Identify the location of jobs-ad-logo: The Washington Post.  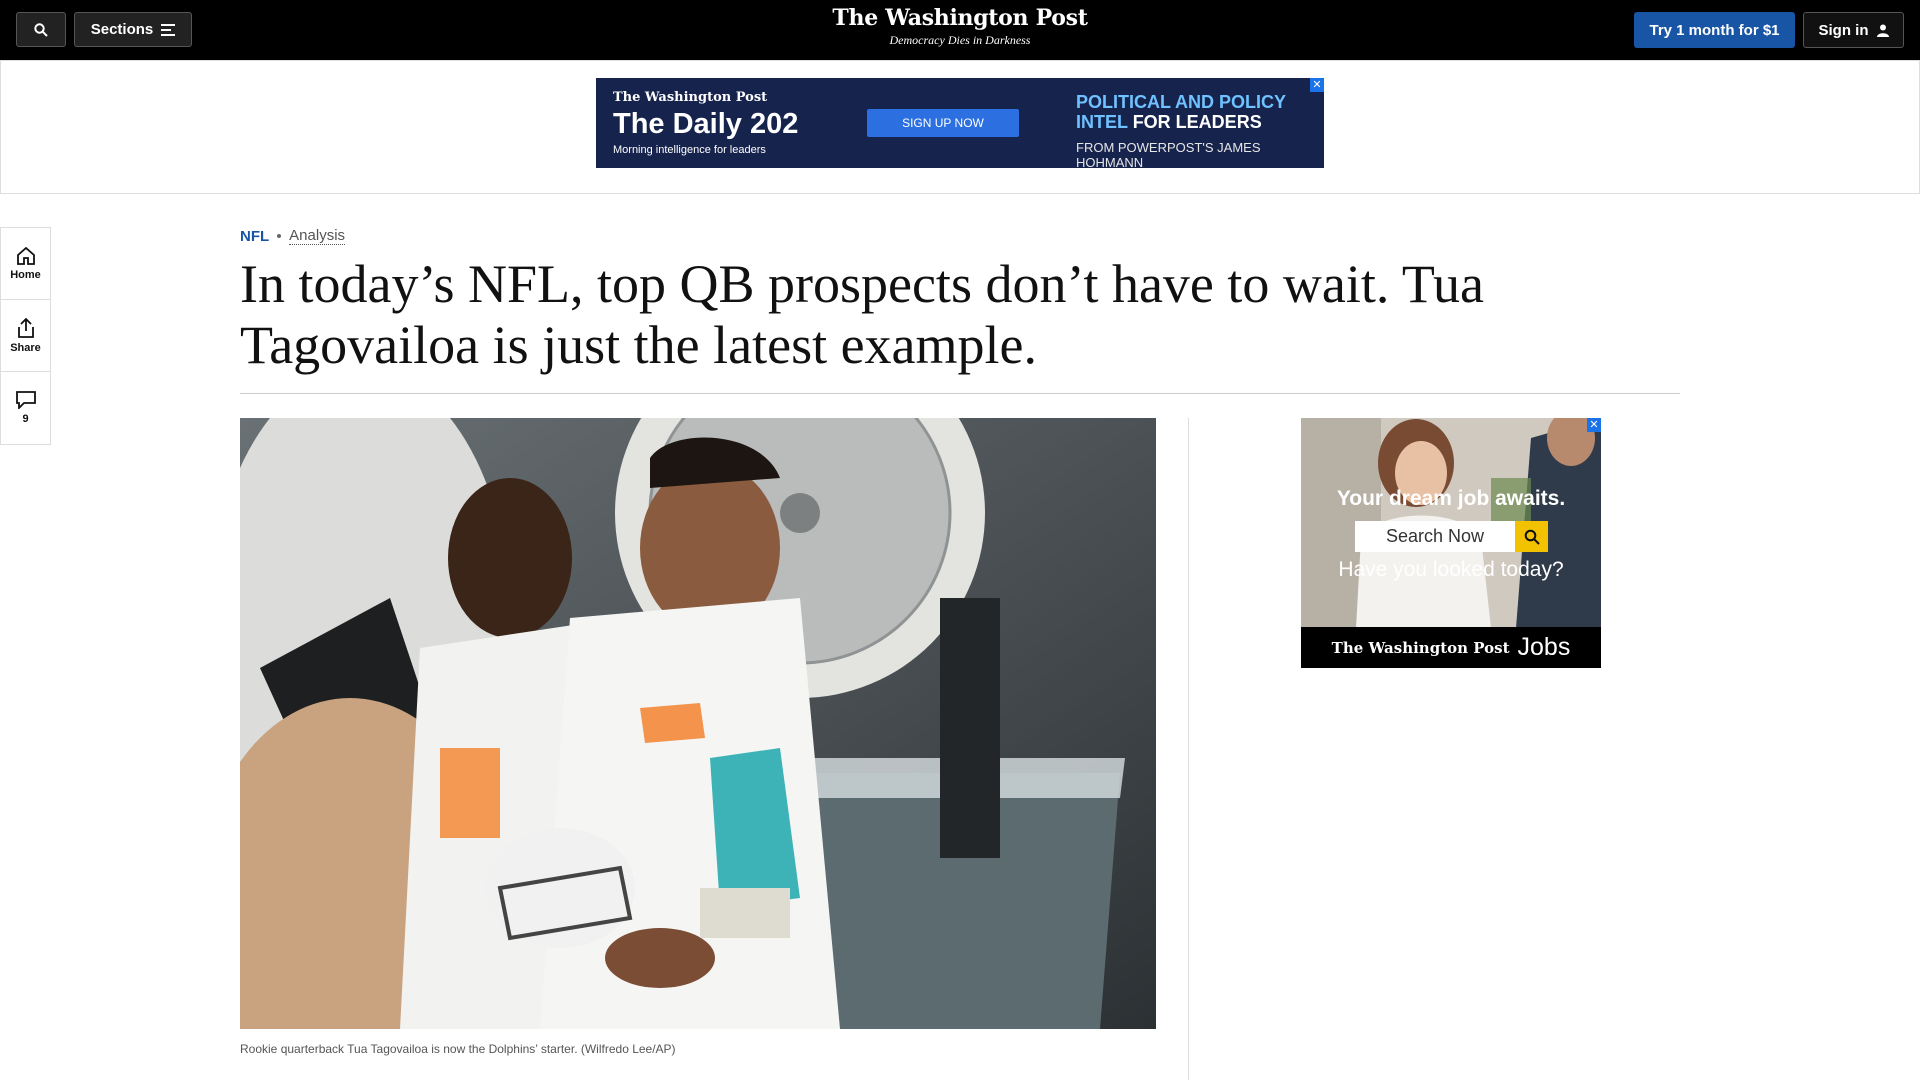
(1420, 647).